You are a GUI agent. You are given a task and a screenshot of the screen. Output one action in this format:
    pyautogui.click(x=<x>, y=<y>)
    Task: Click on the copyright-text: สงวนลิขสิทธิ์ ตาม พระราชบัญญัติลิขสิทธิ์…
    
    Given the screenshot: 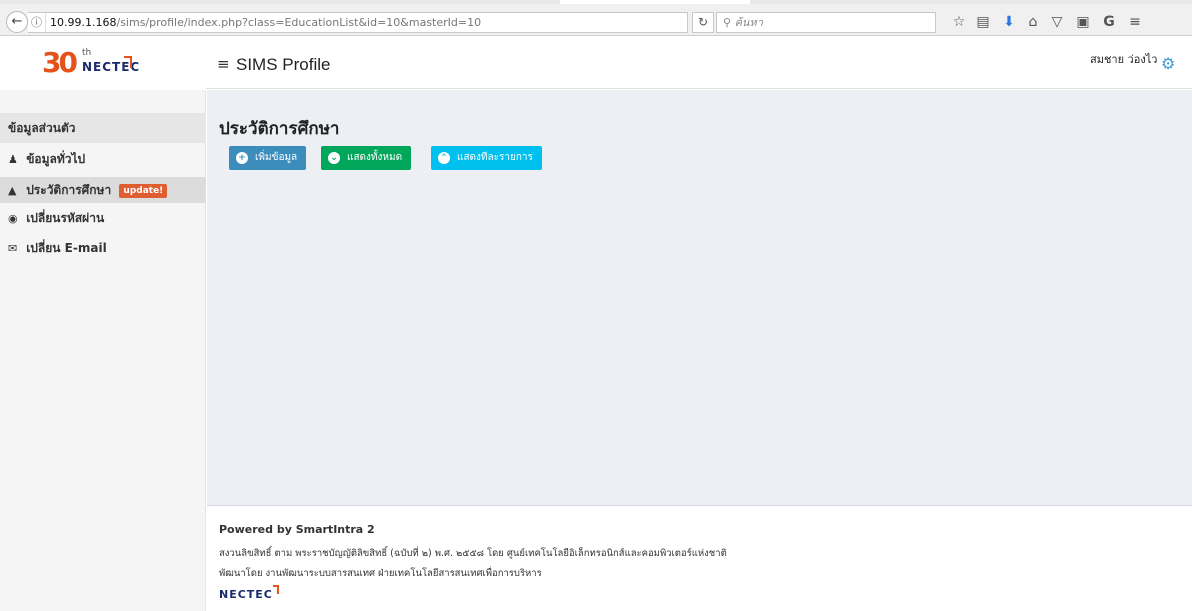 What is the action you would take?
    pyautogui.click(x=473, y=553)
    